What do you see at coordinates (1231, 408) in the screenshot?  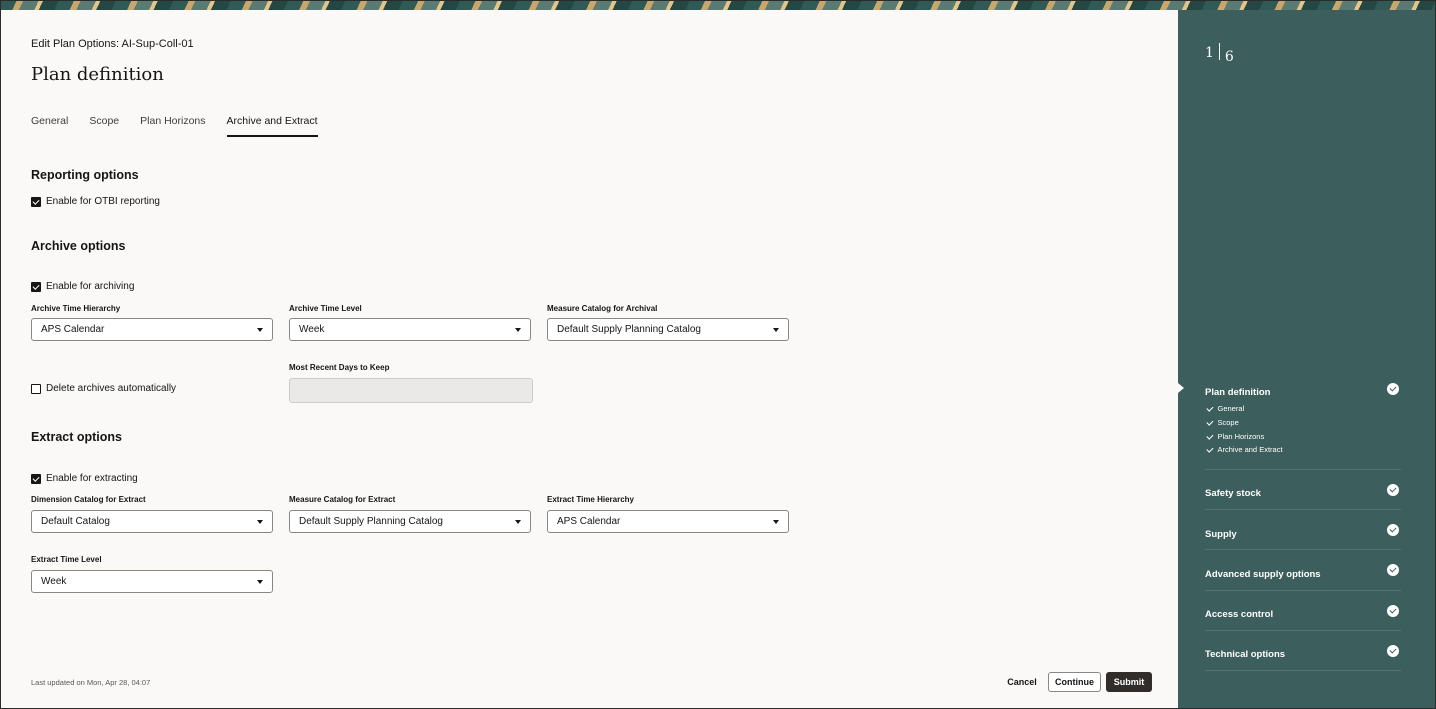 I see `substep-label: General` at bounding box center [1231, 408].